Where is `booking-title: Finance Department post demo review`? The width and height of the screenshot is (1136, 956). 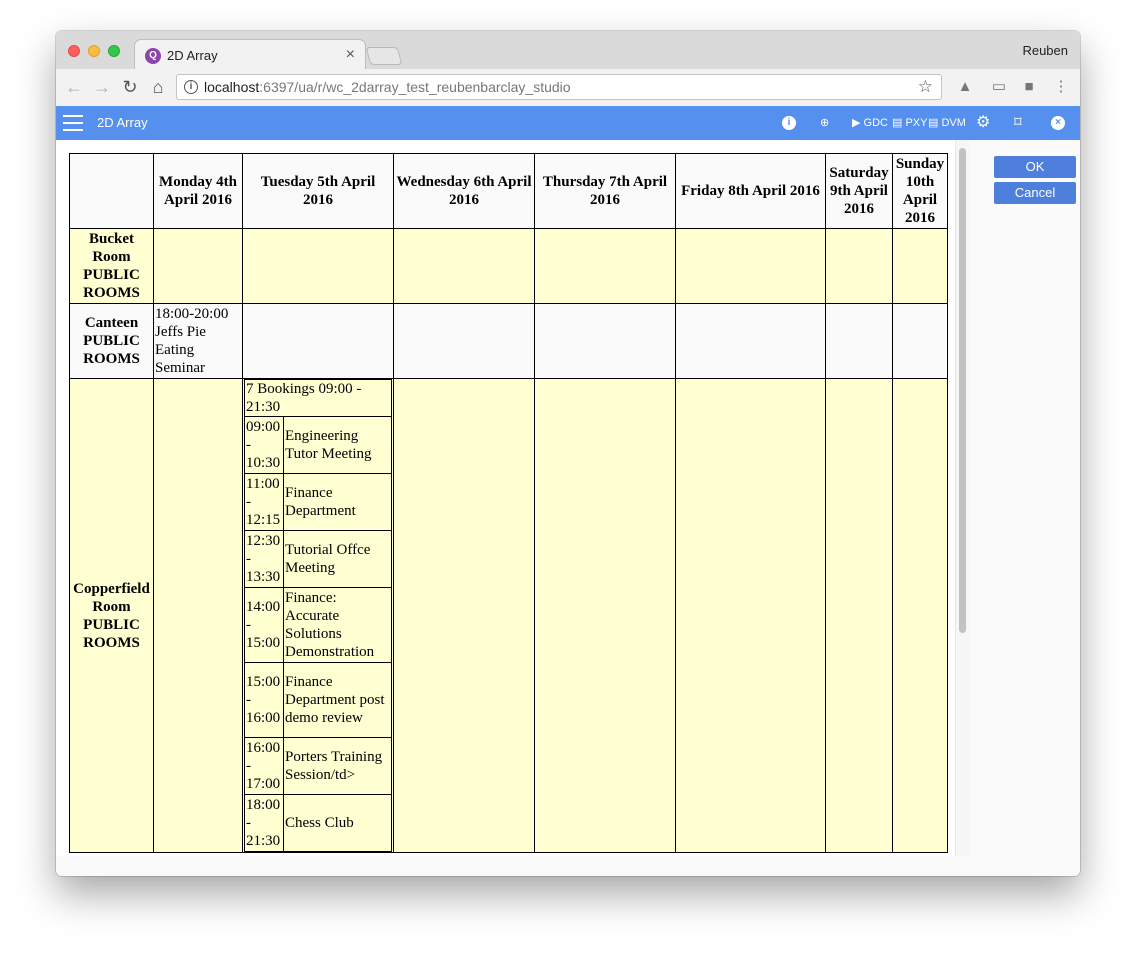
booking-title: Finance Department post demo review is located at coordinates (337, 700).